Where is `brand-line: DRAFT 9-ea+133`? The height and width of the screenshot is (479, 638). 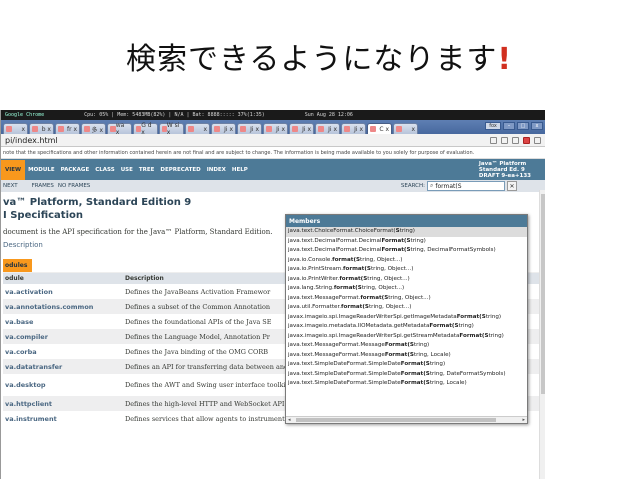 brand-line: DRAFT 9-ea+133 is located at coordinates (504, 176).